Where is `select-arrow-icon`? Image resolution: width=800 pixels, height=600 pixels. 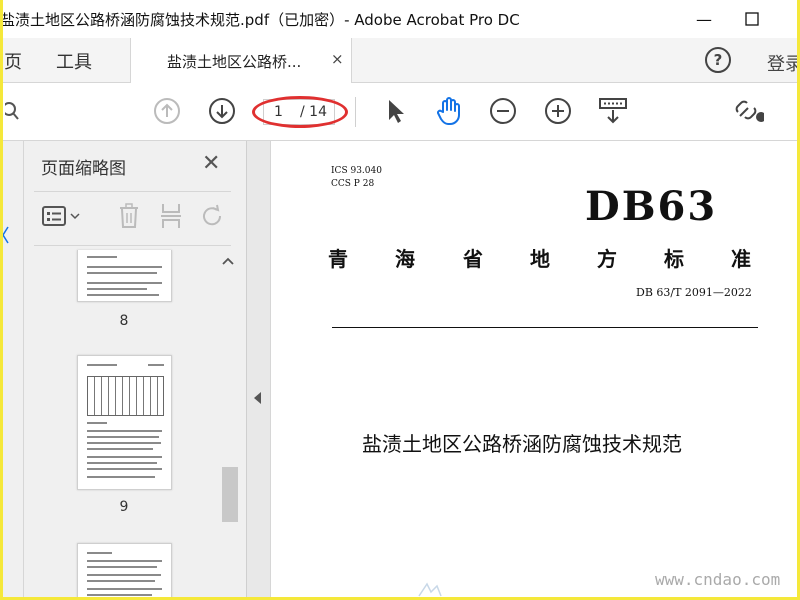 select-arrow-icon is located at coordinates (395, 111).